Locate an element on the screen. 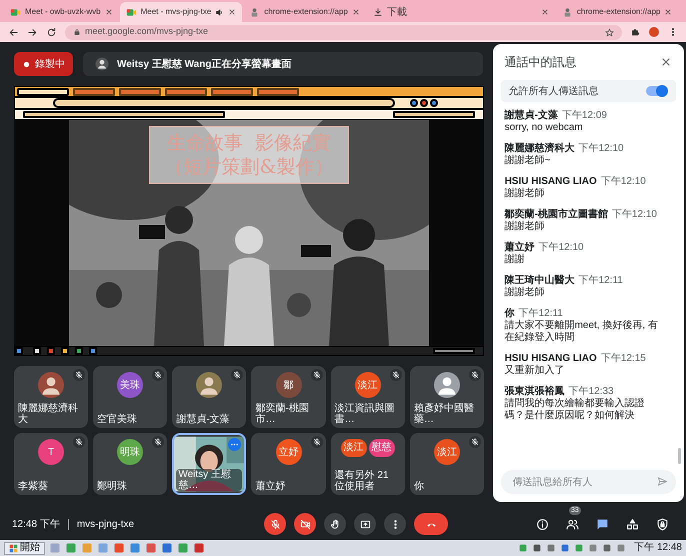 This screenshot has height=556, width=686. sender-name: 你 is located at coordinates (509, 314).